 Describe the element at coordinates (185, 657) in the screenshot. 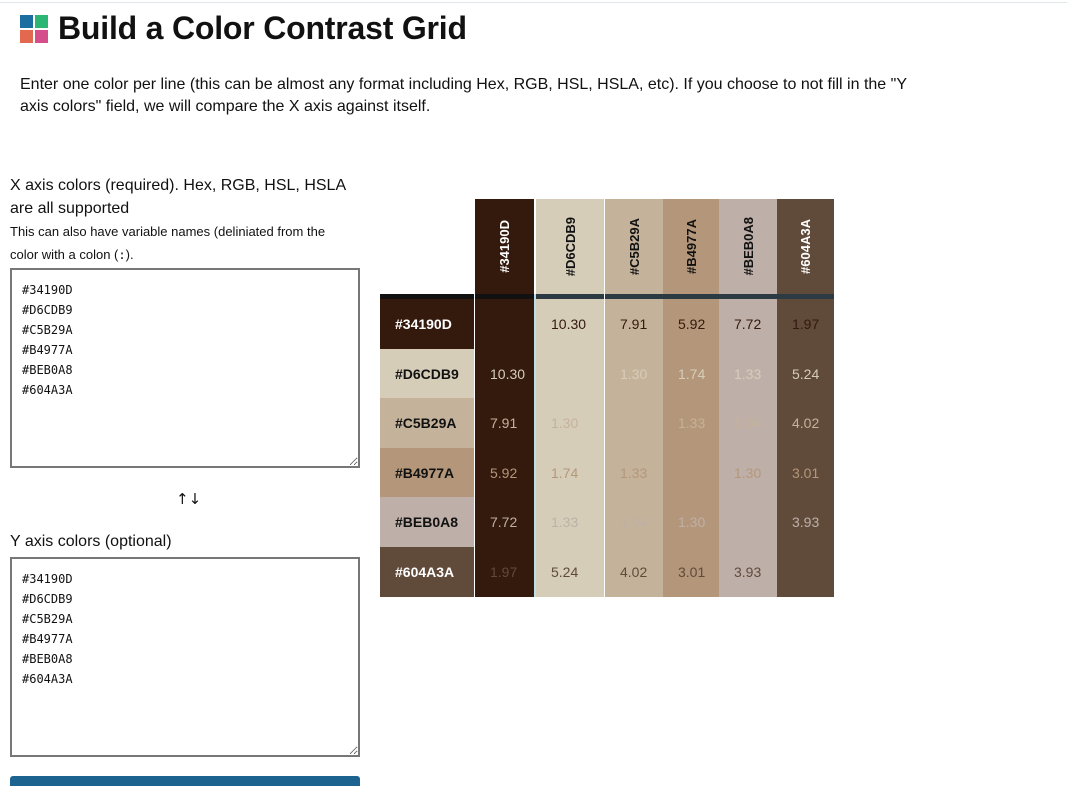

I see `y-axis-colors-input` at that location.